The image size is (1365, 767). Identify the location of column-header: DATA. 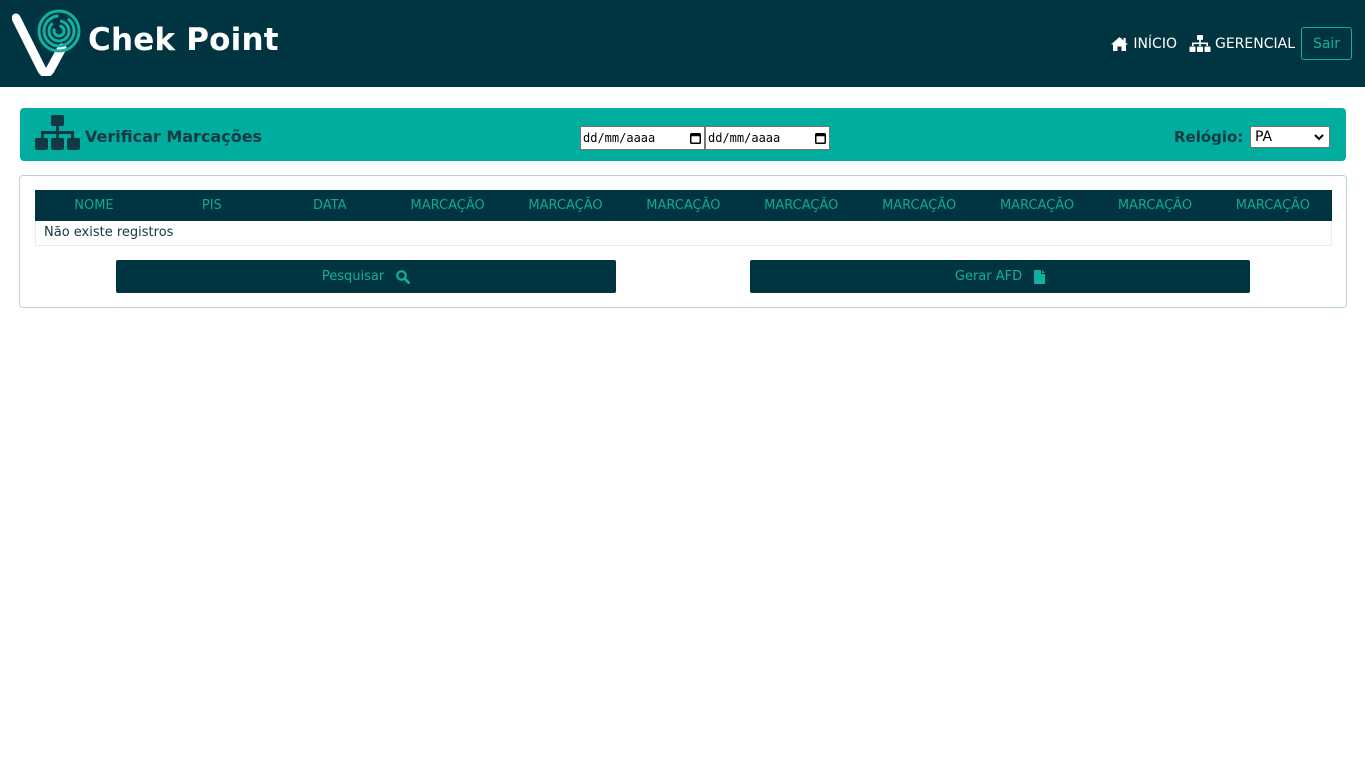
(330, 205).